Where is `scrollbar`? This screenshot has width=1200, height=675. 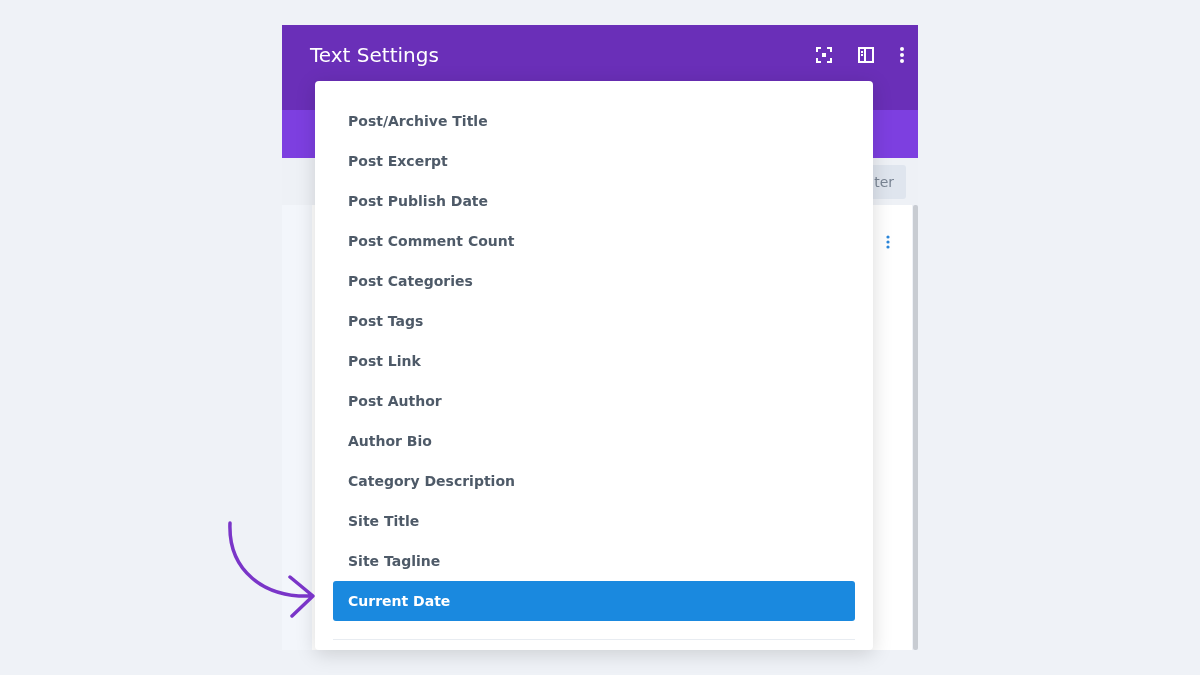 scrollbar is located at coordinates (915, 427).